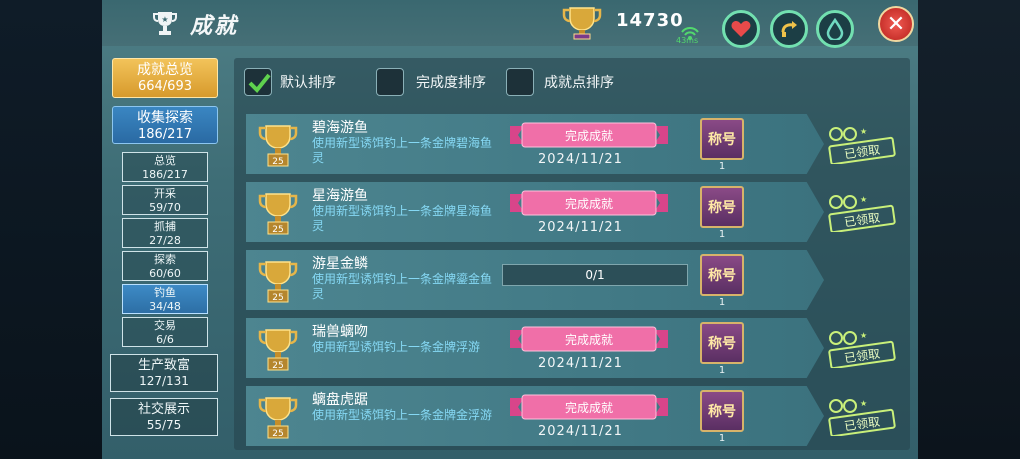  Describe the element at coordinates (579, 83) in the screenshot. I see `sort-points-label: 成就点排序` at that location.